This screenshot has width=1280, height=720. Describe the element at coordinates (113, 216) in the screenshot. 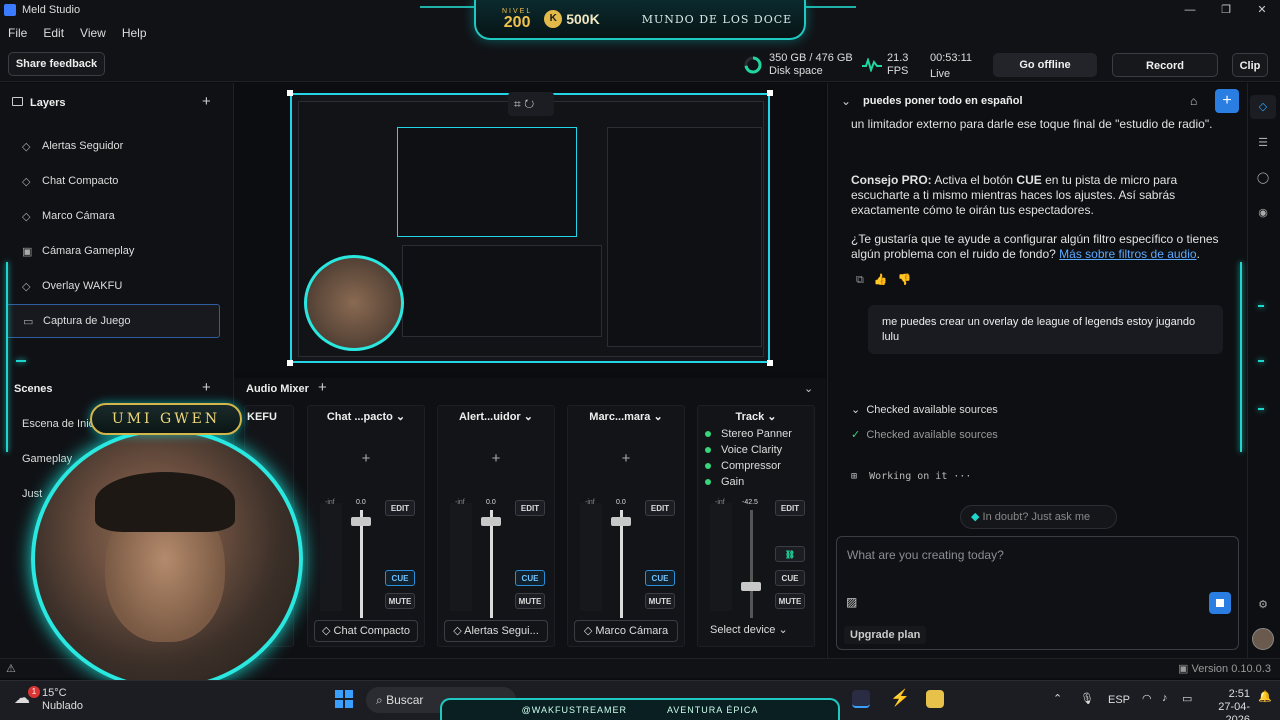

I see `layer-item-marco: ◇ Marco Cámara` at that location.